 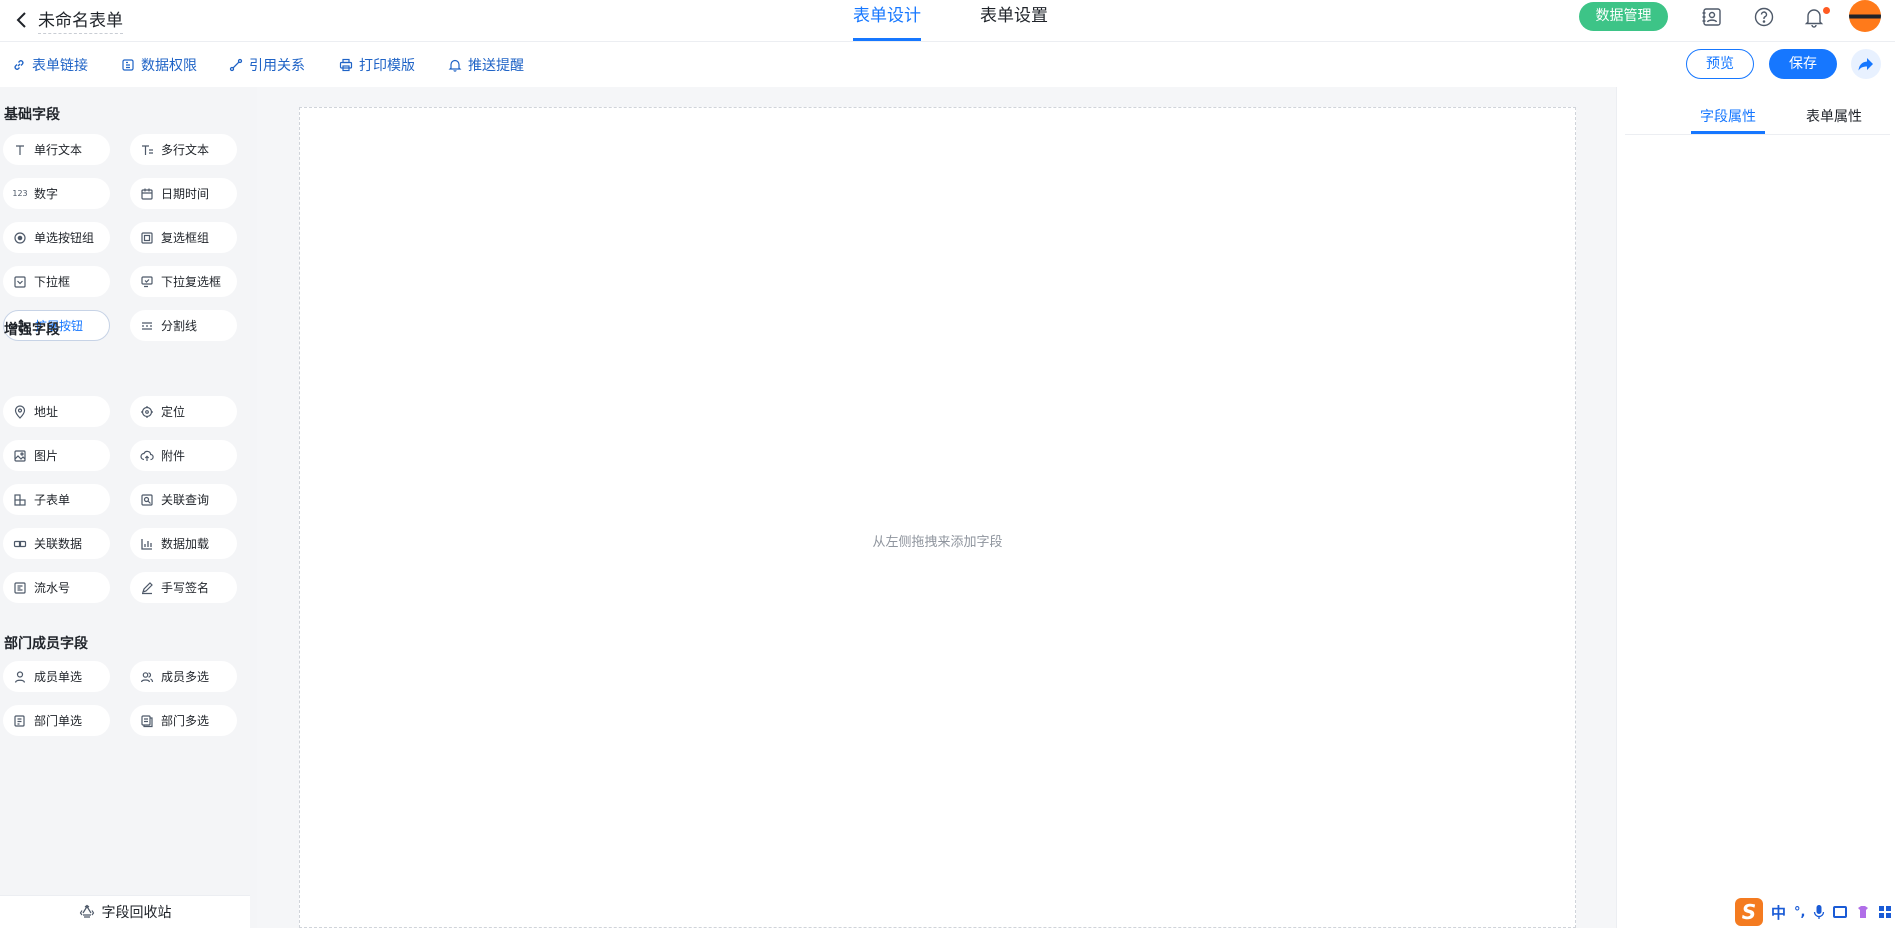 What do you see at coordinates (1728, 120) in the screenshot?
I see `tab-field-properties: 字段属性` at bounding box center [1728, 120].